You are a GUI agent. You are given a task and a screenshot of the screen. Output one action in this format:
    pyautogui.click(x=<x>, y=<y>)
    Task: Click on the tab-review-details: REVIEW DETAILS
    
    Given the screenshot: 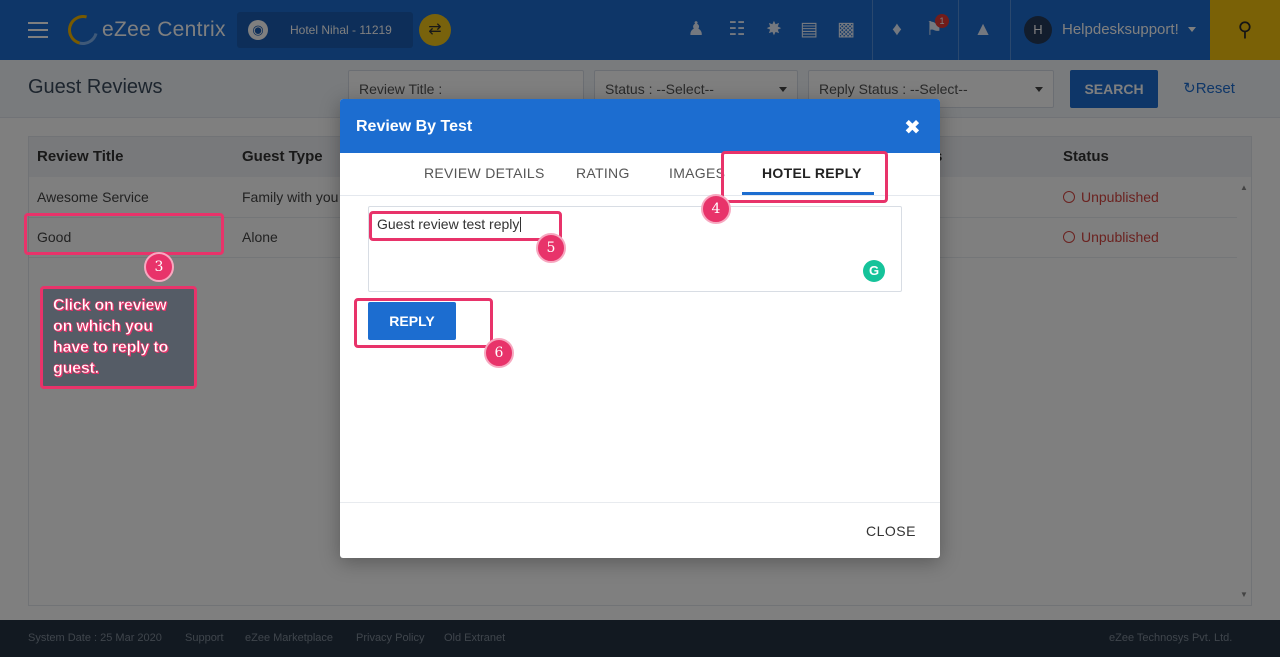 What is the action you would take?
    pyautogui.click(x=484, y=173)
    